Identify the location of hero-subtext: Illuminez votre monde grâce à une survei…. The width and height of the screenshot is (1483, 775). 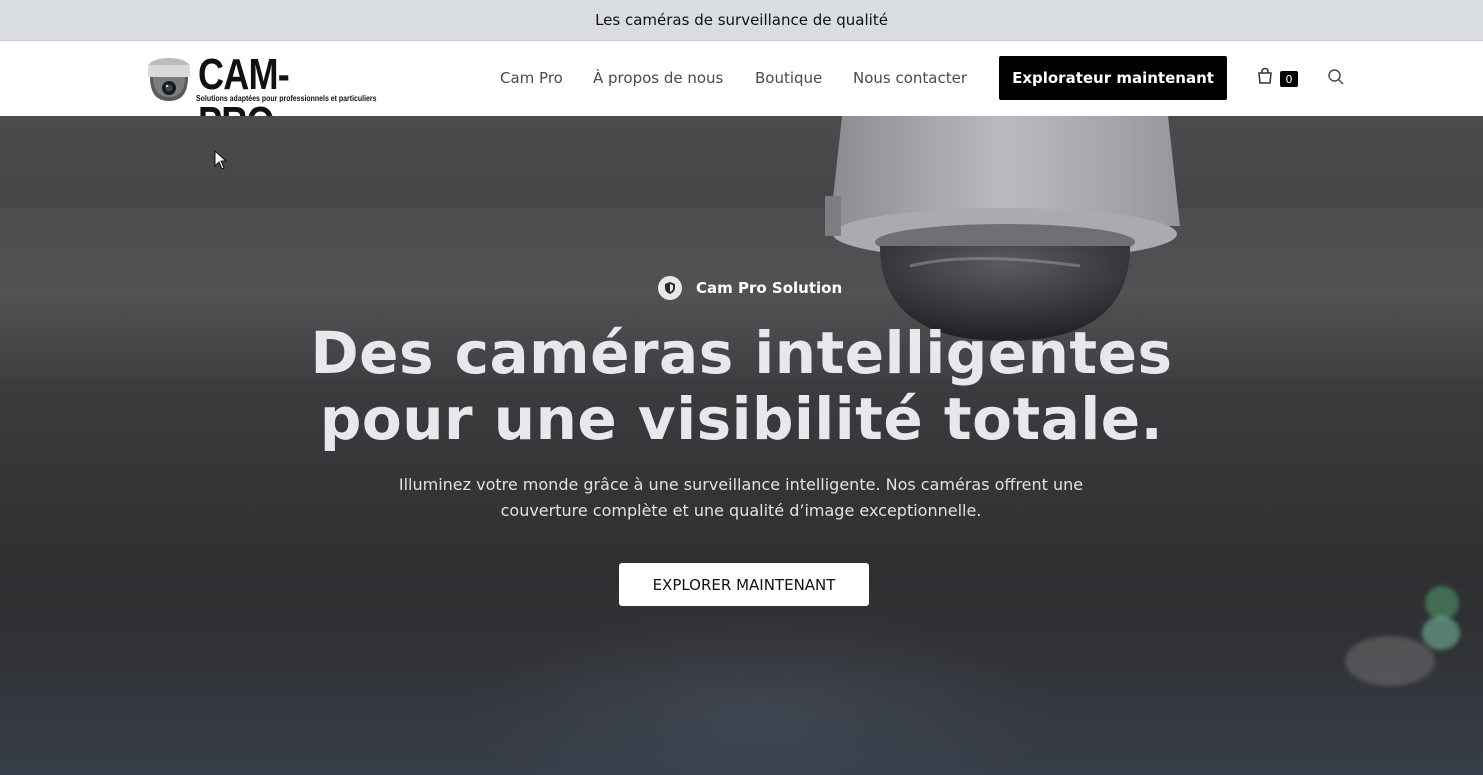
(741, 498).